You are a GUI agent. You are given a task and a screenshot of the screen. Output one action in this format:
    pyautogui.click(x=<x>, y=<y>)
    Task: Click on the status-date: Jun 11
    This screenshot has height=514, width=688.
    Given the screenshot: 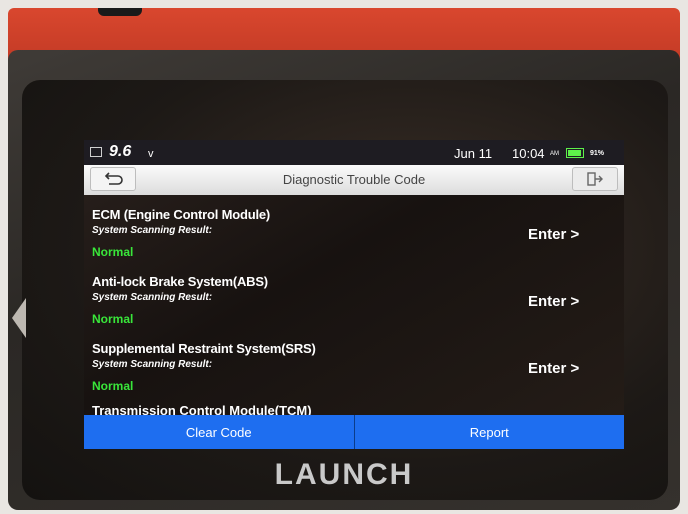 What is the action you would take?
    pyautogui.click(x=473, y=153)
    